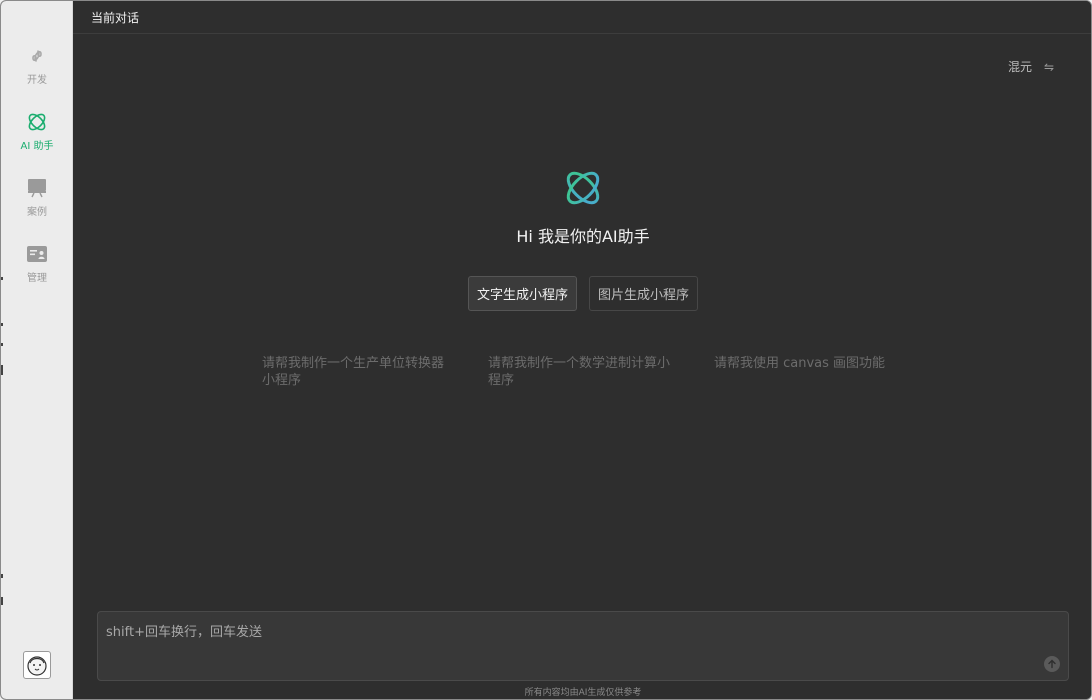 This screenshot has height=700, width=1092. I want to click on model-switcher: 混元 ⇋, so click(1031, 66).